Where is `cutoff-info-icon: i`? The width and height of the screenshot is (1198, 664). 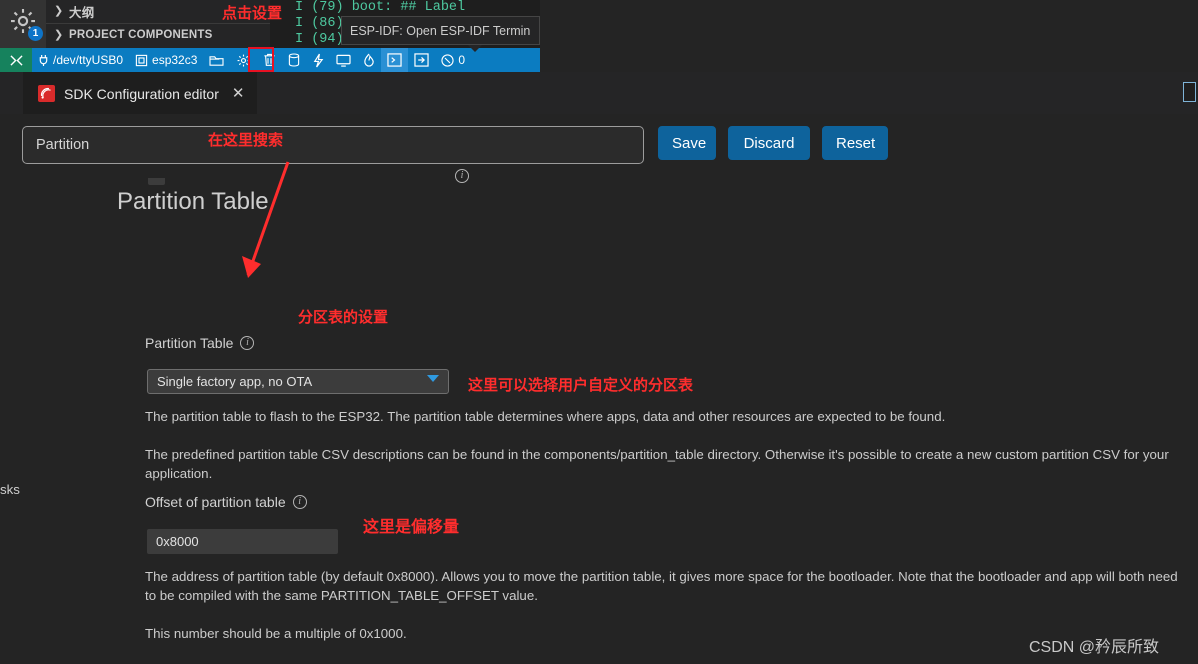 cutoff-info-icon: i is located at coordinates (462, 174).